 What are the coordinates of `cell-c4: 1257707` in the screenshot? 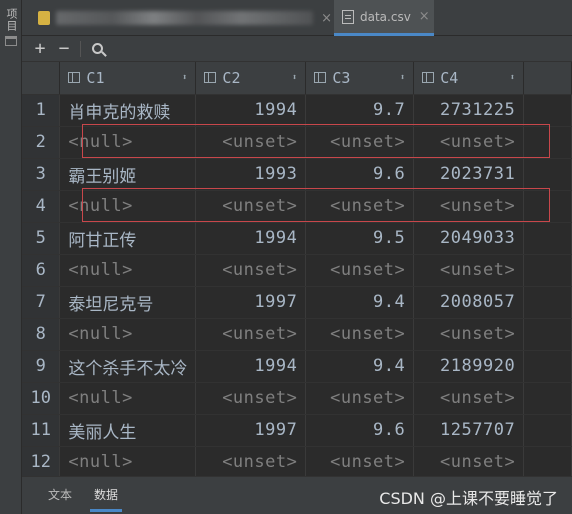 It's located at (469, 430).